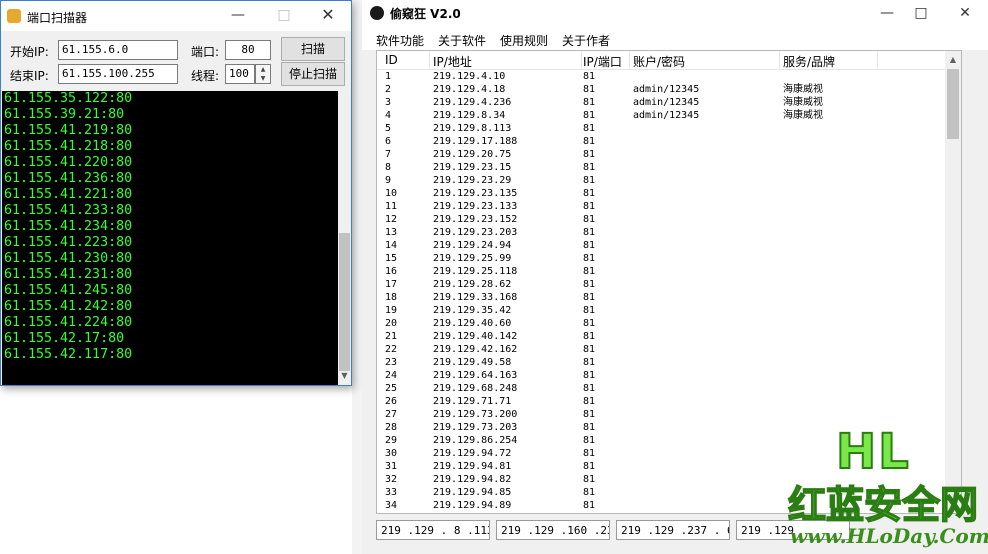 The width and height of the screenshot is (988, 554). Describe the element at coordinates (661, 297) in the screenshot. I see `table-row: 18 219.129.33.168 81` at that location.